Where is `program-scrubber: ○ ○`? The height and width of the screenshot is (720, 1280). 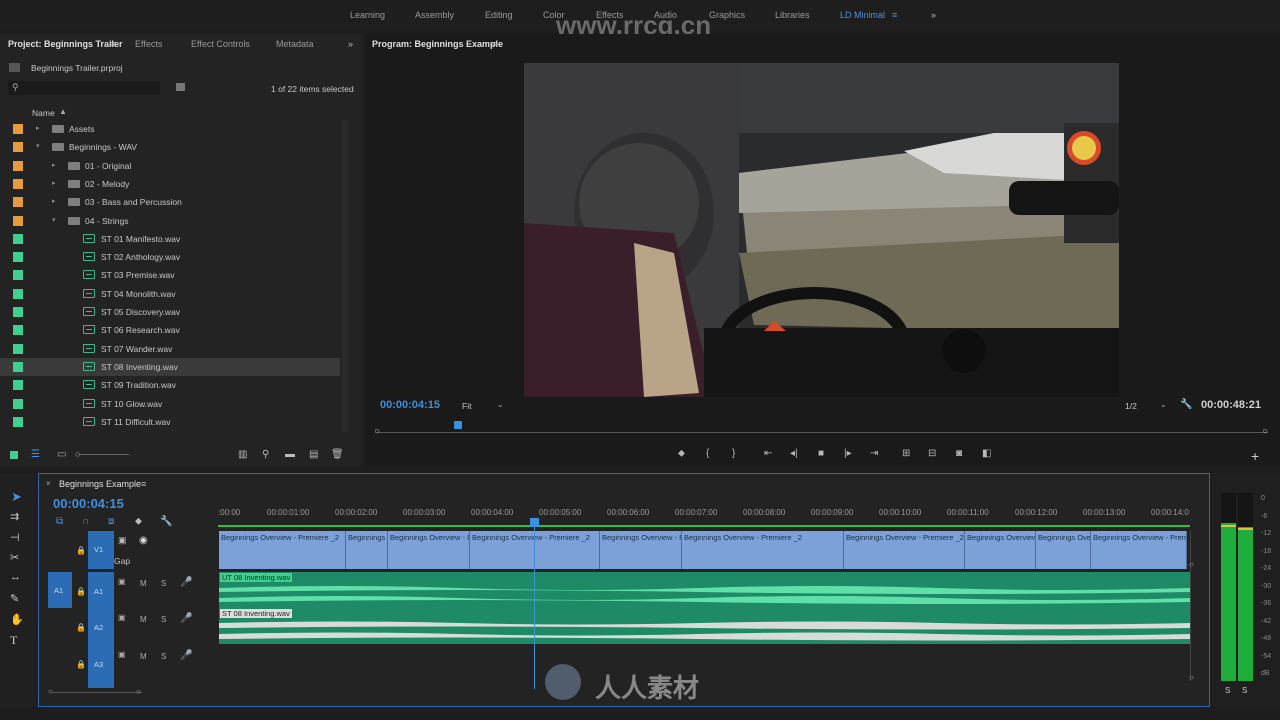 program-scrubber: ○ ○ is located at coordinates (821, 429).